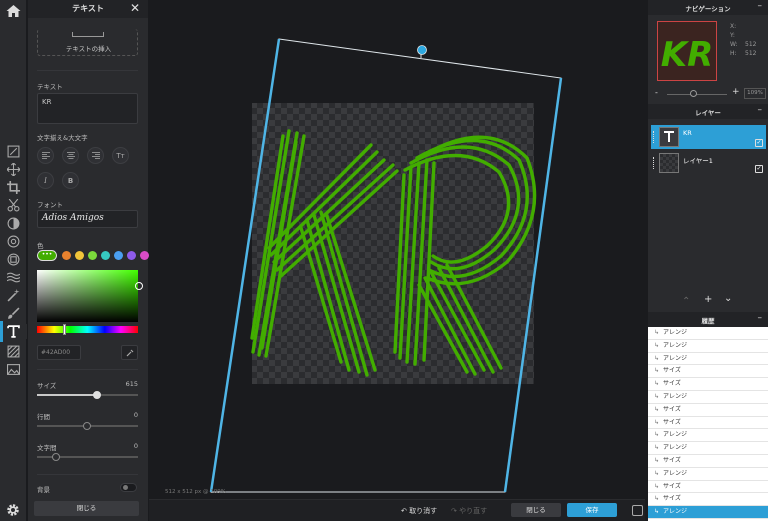  What do you see at coordinates (686, 301) in the screenshot?
I see `move-up-icon: ⌃` at bounding box center [686, 301].